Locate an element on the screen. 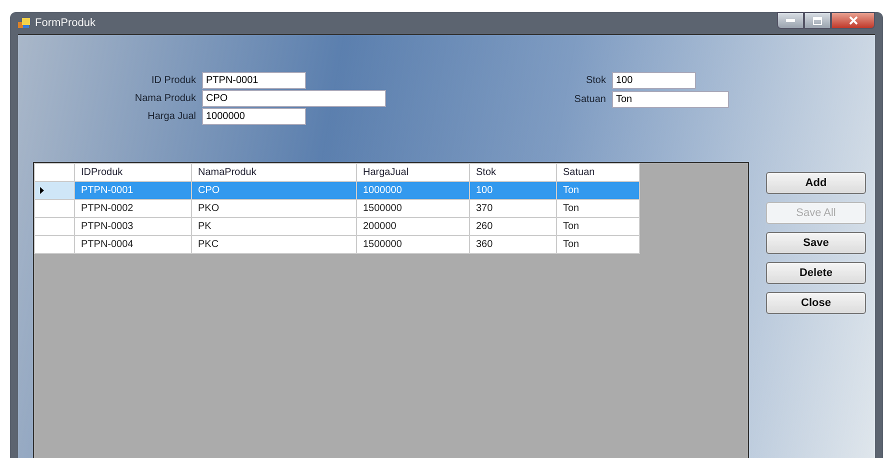  table-cell: 200000 is located at coordinates (413, 227).